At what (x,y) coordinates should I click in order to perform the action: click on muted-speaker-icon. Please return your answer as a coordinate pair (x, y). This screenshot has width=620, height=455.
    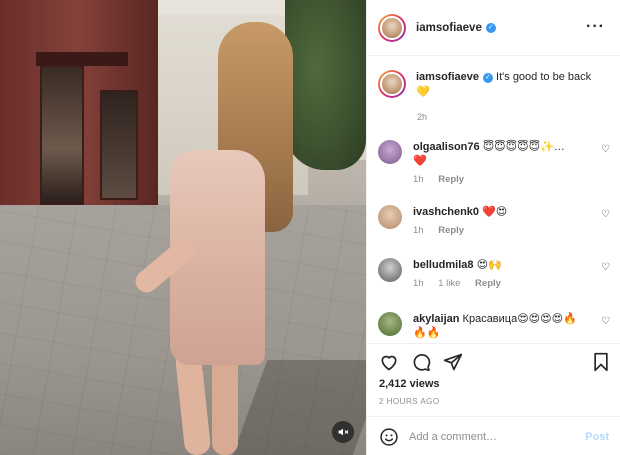
    Looking at the image, I should click on (343, 432).